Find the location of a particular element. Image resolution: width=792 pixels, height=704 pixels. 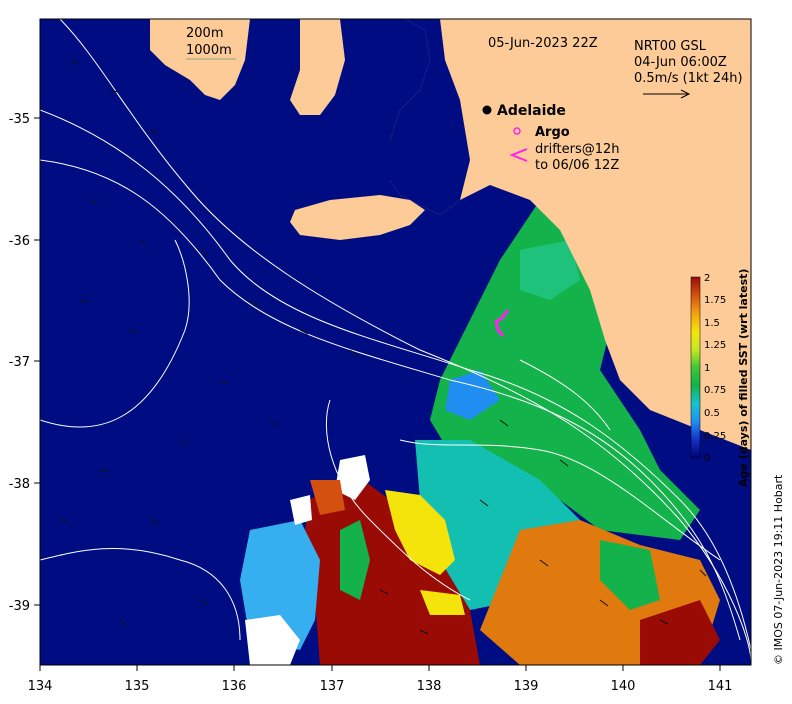

colorbar-tick: 1.5 is located at coordinates (712, 323).